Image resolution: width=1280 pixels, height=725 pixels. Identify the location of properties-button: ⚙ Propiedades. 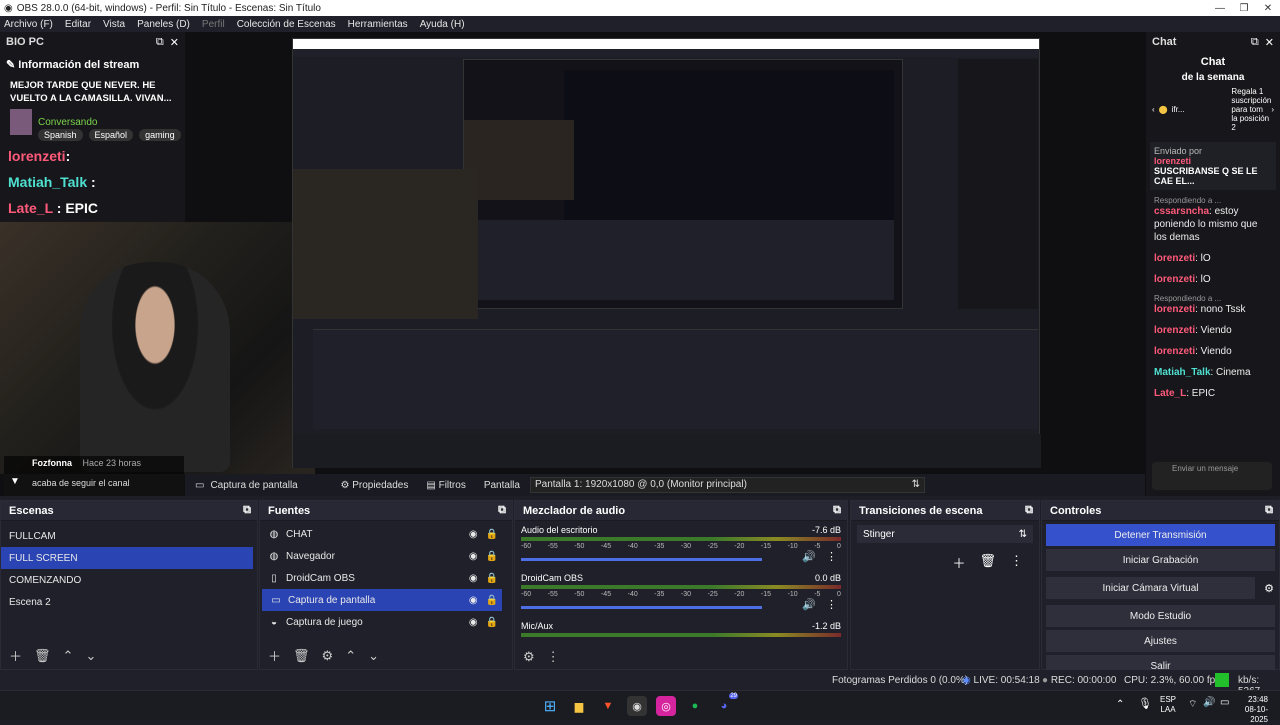
(374, 485).